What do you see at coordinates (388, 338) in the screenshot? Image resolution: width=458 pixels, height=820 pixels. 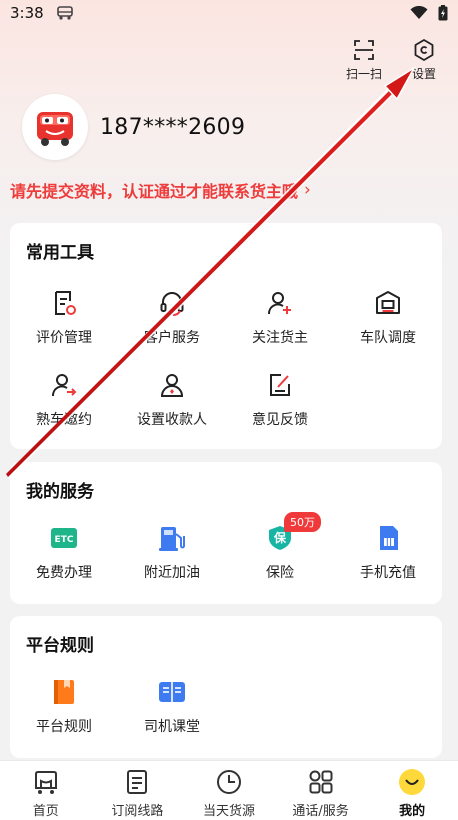 I see `tool-label: 车队调度` at bounding box center [388, 338].